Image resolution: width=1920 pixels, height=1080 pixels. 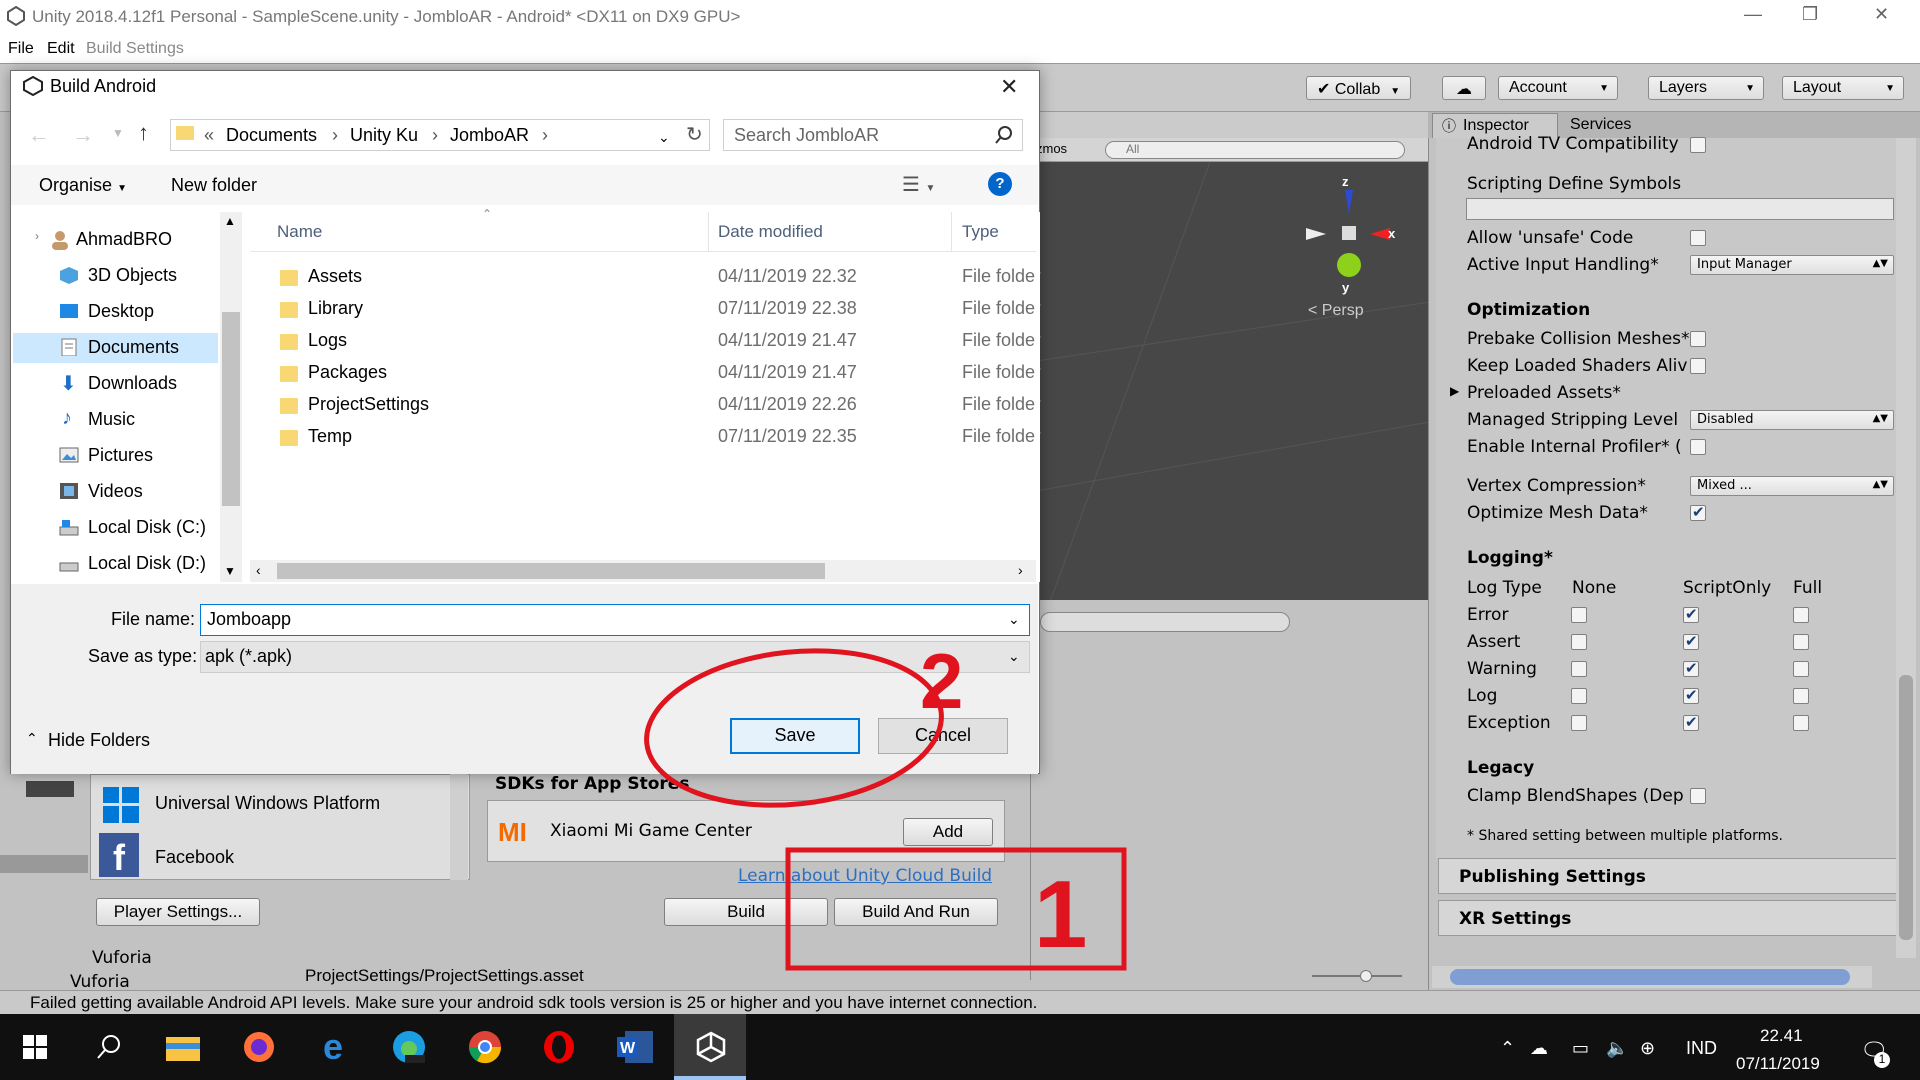 What do you see at coordinates (520, 438) in the screenshot?
I see `file-row: Temp 07/11/2019 22.35 File folder` at bounding box center [520, 438].